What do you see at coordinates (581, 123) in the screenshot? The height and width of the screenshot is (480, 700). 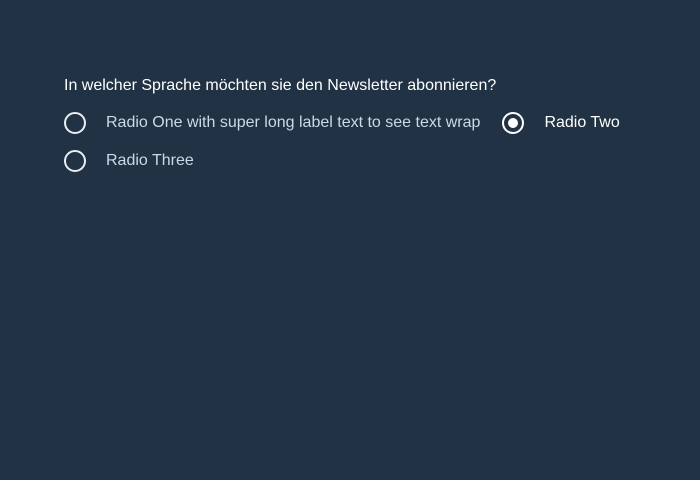 I see `radio-option-two-label: Radio Two` at bounding box center [581, 123].